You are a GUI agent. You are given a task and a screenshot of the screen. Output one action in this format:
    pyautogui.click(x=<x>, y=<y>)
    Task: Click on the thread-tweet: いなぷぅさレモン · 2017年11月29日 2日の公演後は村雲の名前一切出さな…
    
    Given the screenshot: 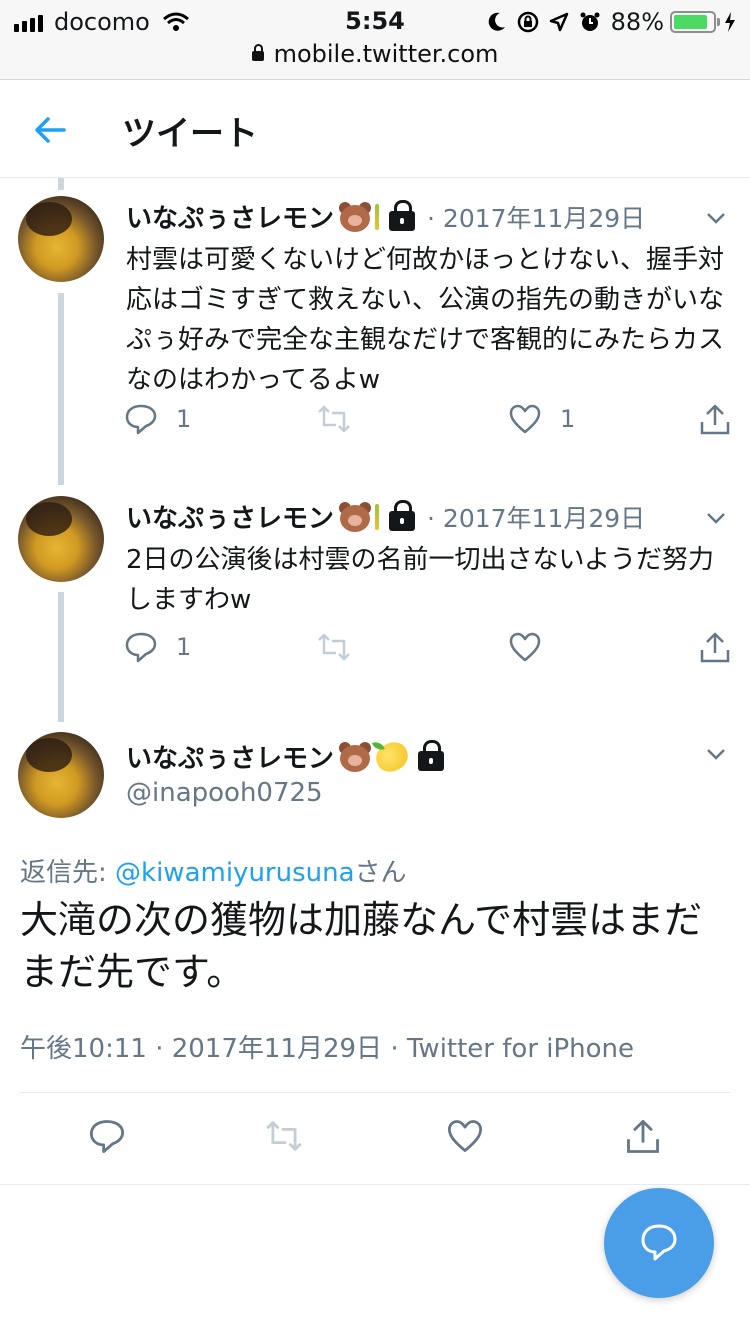 What is the action you would take?
    pyautogui.click(x=375, y=596)
    